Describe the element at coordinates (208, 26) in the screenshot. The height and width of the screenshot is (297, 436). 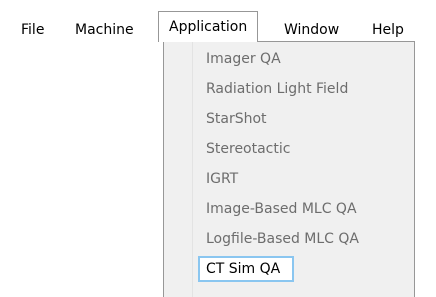
I see `menu-application: Application` at that location.